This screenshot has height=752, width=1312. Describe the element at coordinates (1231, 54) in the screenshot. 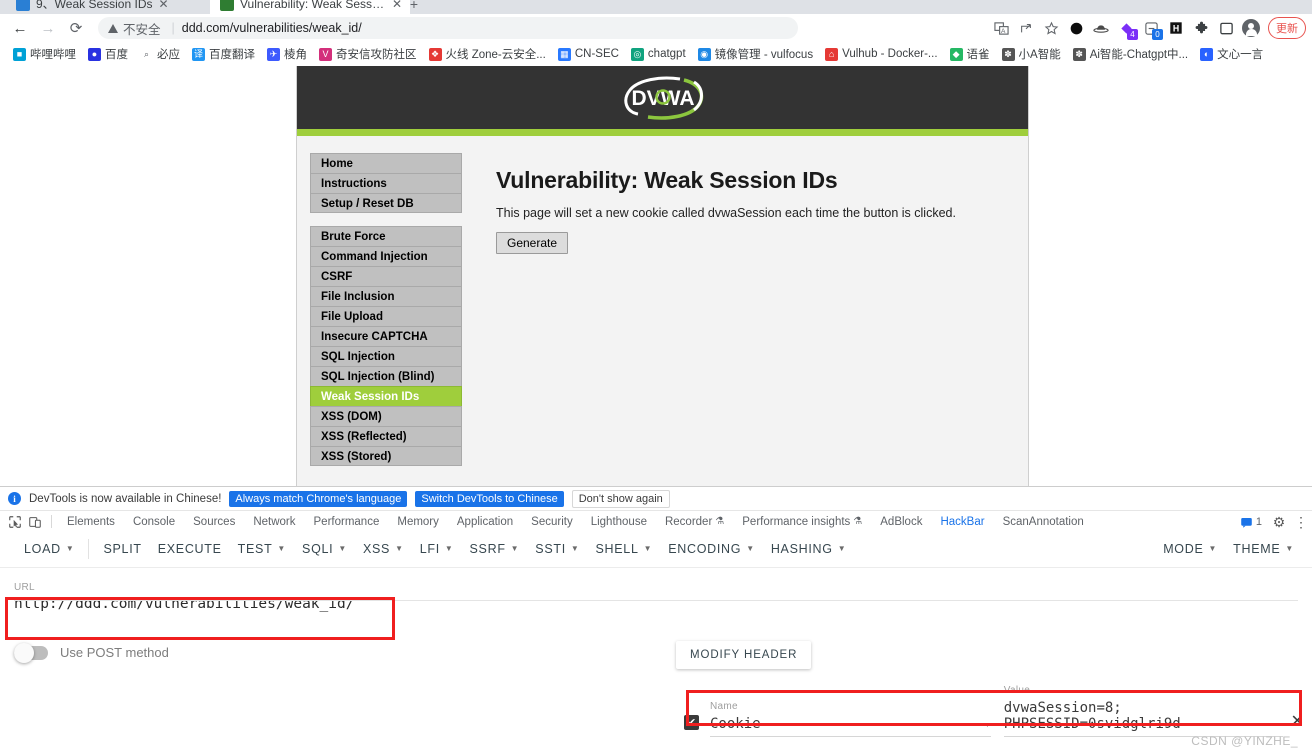

I see `bookmark-item: ◐ 文心一言` at that location.